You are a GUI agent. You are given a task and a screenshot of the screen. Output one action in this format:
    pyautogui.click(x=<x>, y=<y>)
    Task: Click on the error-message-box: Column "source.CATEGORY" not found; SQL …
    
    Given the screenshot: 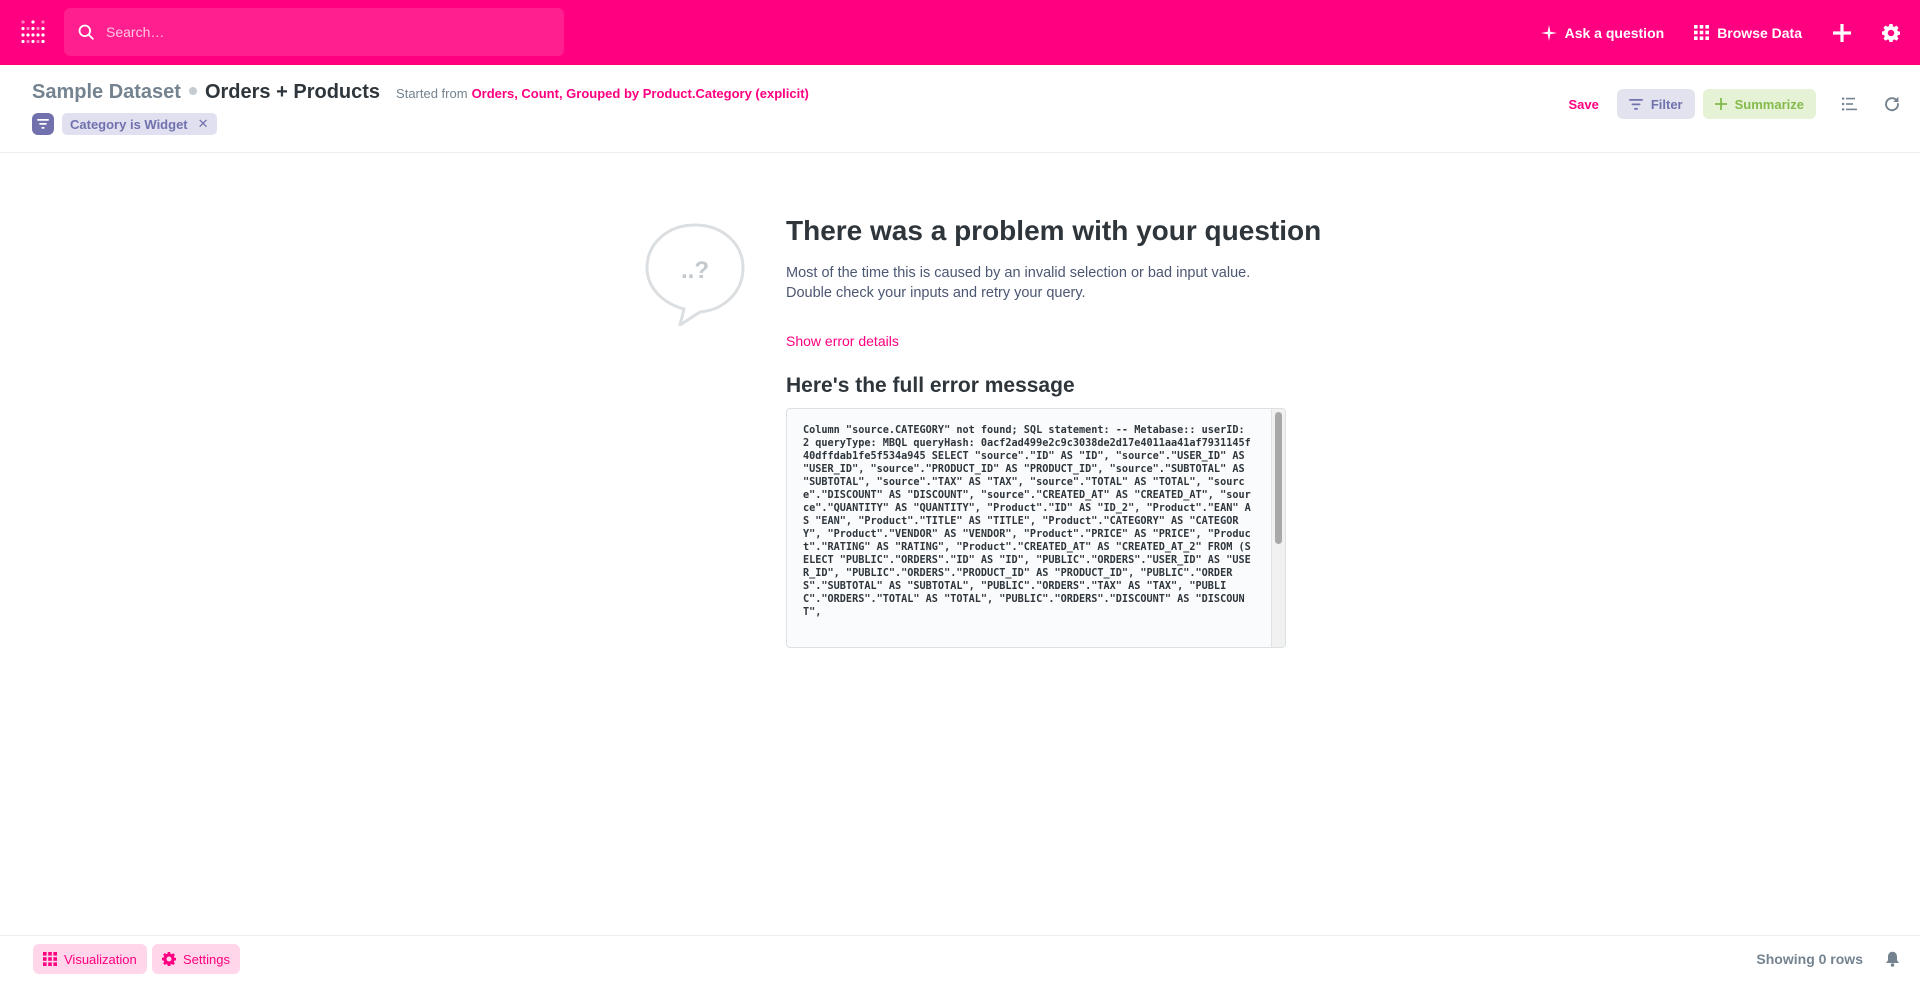 What is the action you would take?
    pyautogui.click(x=1036, y=528)
    